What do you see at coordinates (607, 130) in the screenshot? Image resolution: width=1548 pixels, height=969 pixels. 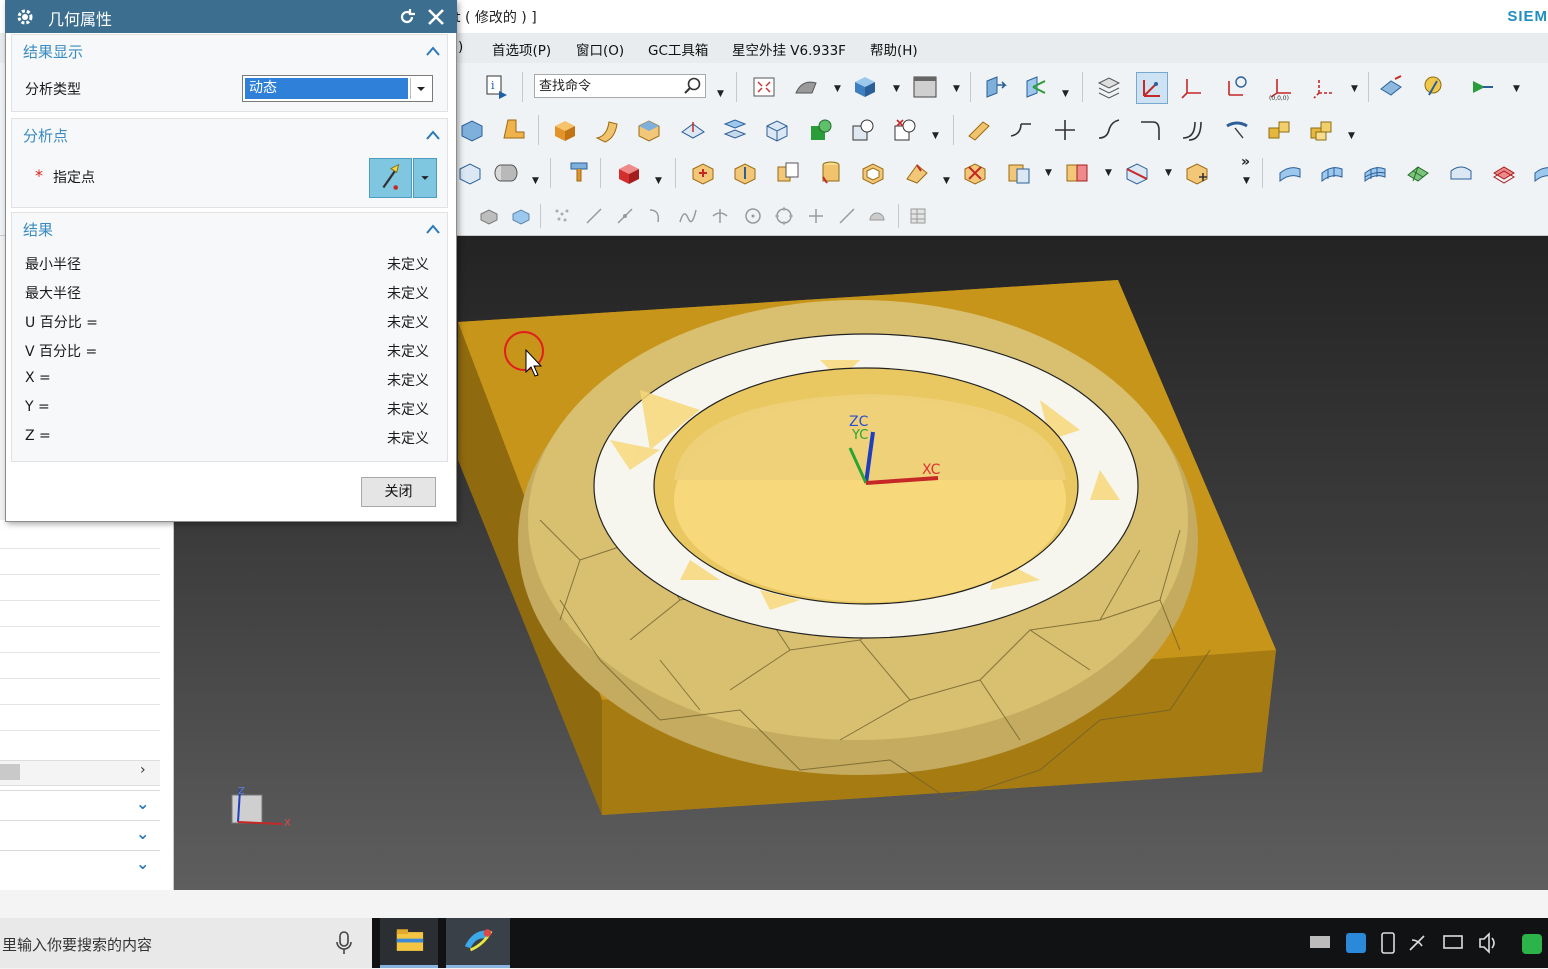 I see `sweep-icon` at bounding box center [607, 130].